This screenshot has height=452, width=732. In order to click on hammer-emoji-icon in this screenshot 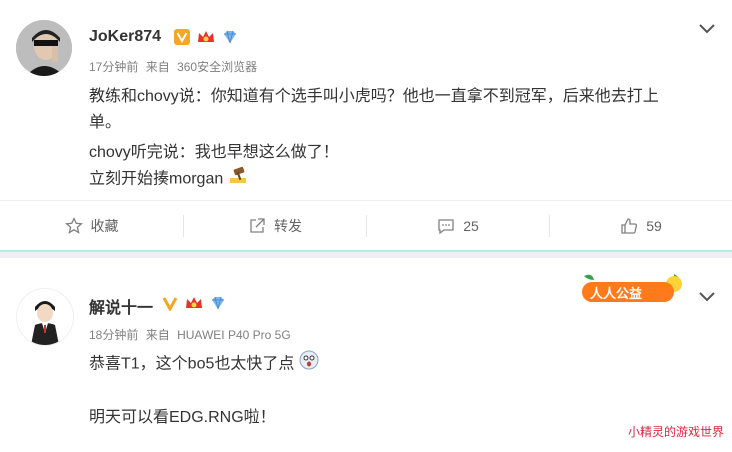, I will do `click(239, 179)`.